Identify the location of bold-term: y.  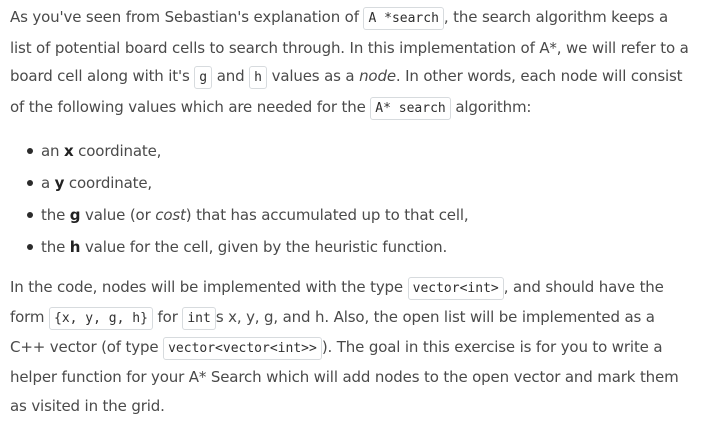
(59, 183).